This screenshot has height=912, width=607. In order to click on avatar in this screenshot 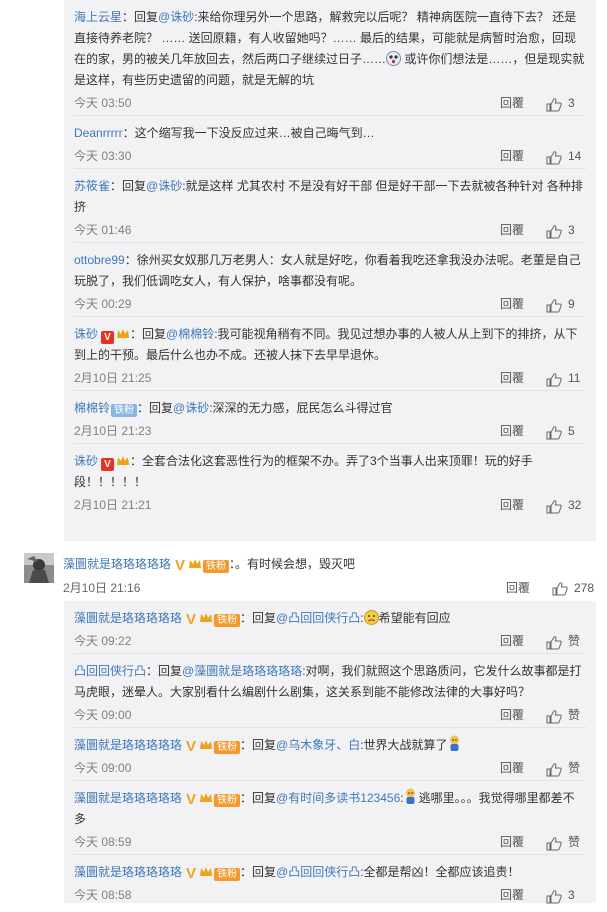, I will do `click(39, 568)`.